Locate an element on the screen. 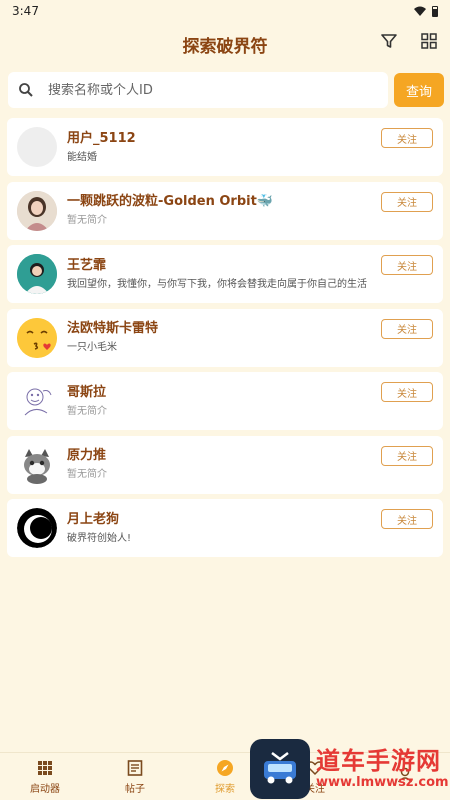 This screenshot has width=450, height=800. cat-icon is located at coordinates (37, 466).